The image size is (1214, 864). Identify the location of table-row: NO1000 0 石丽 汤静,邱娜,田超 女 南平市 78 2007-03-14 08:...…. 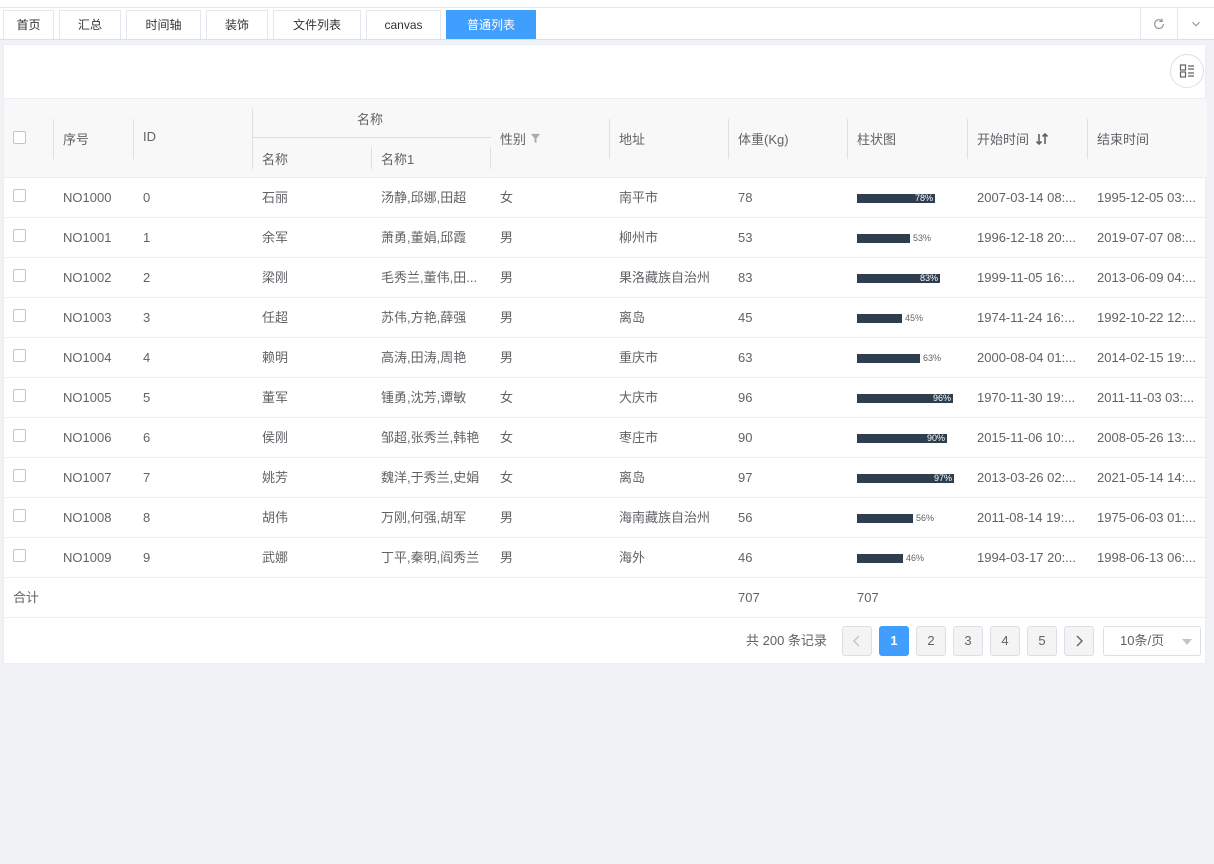
(605, 198).